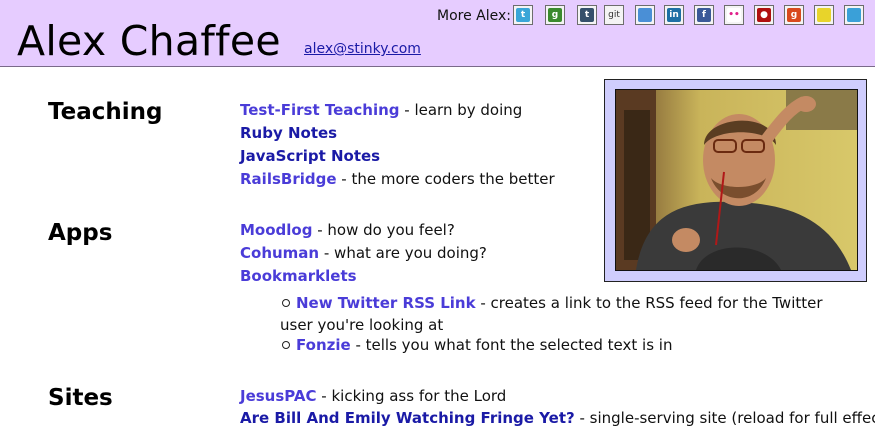  I want to click on flickr-icon: ••, so click(734, 15).